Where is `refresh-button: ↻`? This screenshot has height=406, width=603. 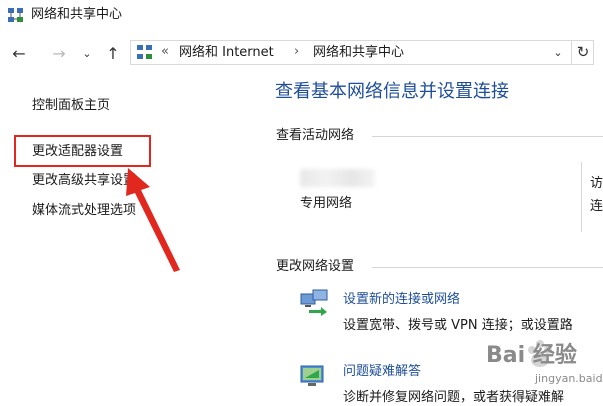
refresh-button: ↻ is located at coordinates (583, 52).